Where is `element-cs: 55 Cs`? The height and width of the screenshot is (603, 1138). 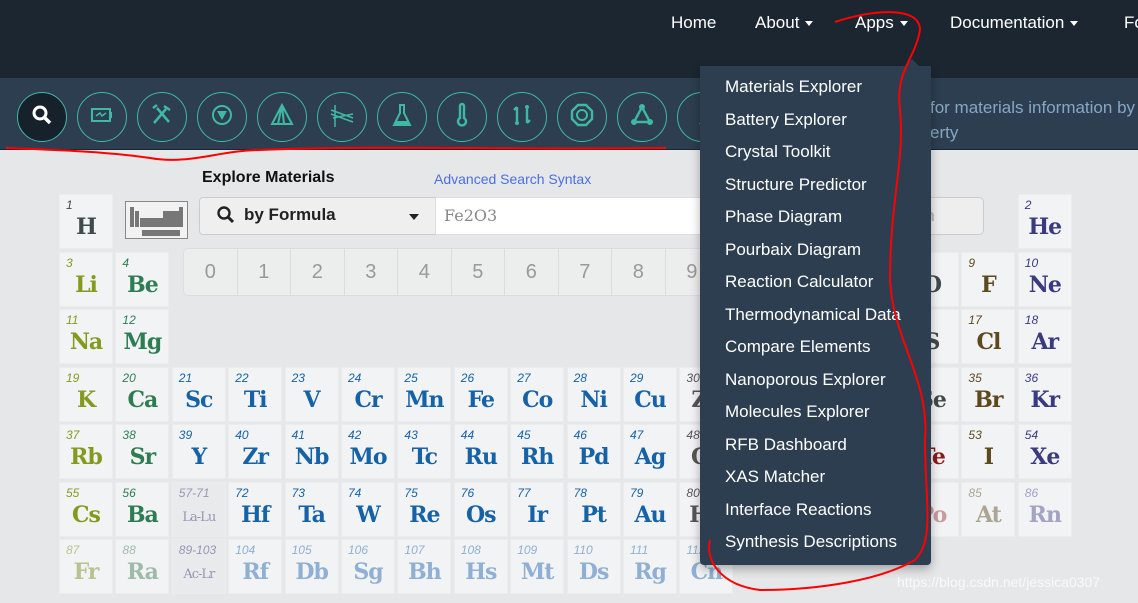 element-cs: 55 Cs is located at coordinates (86, 509).